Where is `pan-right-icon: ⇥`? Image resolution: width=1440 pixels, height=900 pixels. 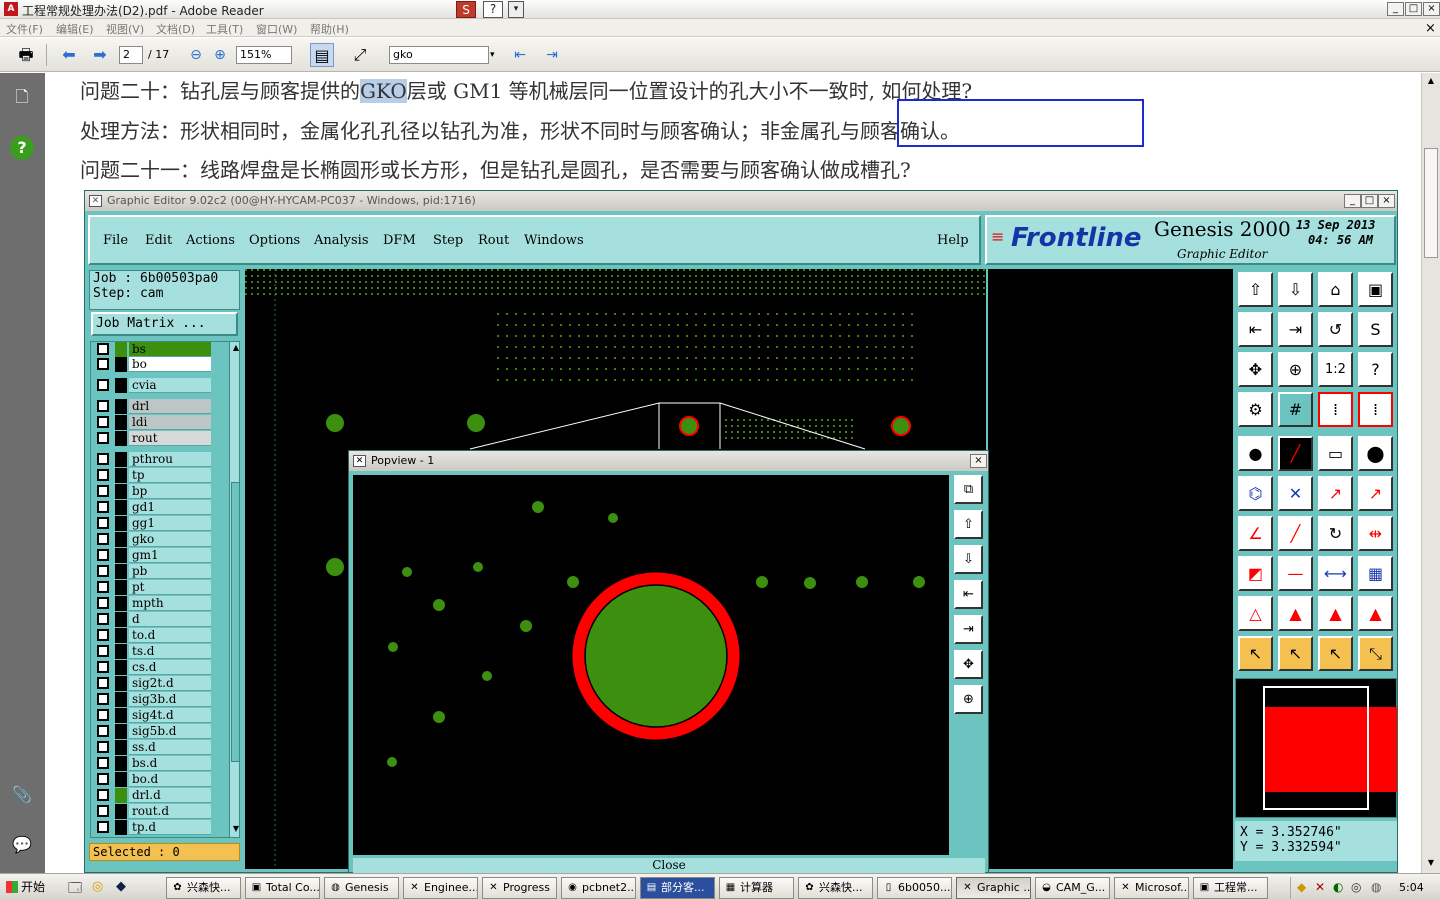 pan-right-icon: ⇥ is located at coordinates (1295, 329).